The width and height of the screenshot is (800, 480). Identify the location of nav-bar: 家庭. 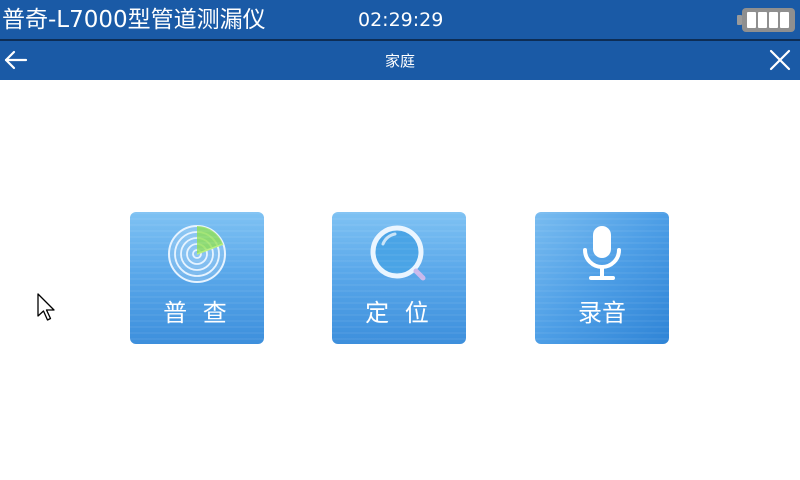
(400, 60).